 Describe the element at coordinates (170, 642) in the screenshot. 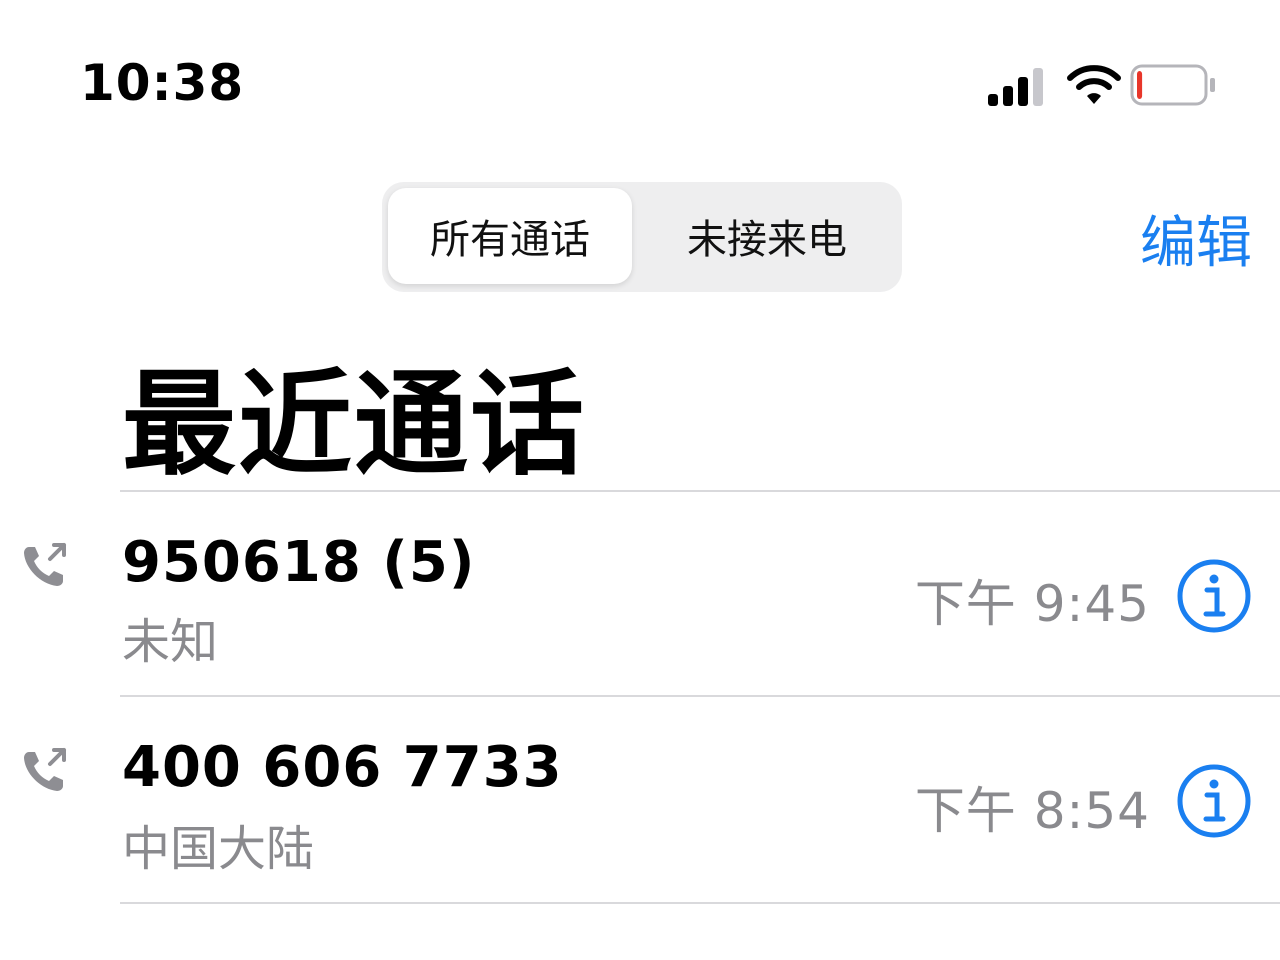

I see `call-location: 未知` at that location.